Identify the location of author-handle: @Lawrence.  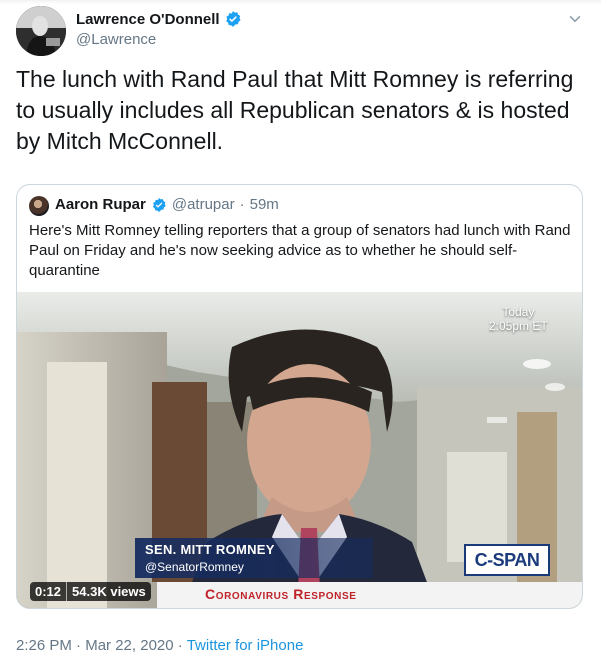
(116, 39).